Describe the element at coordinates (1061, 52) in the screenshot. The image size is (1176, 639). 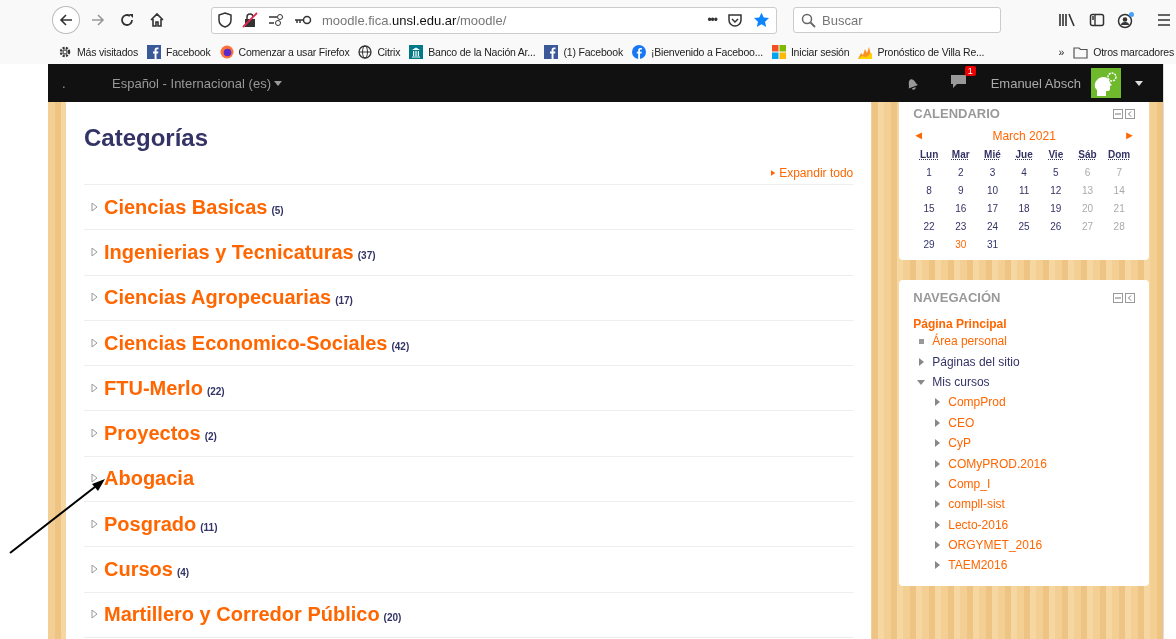
I see `overflow-button: »` at that location.